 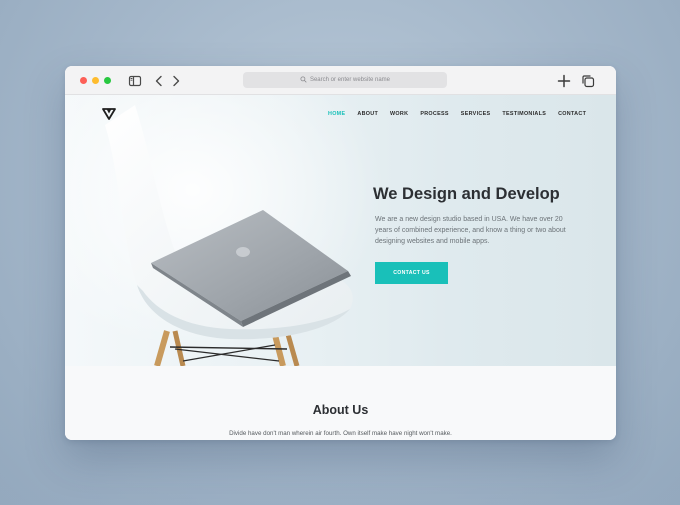 I want to click on nav-item-process: PROCESS, so click(x=434, y=114).